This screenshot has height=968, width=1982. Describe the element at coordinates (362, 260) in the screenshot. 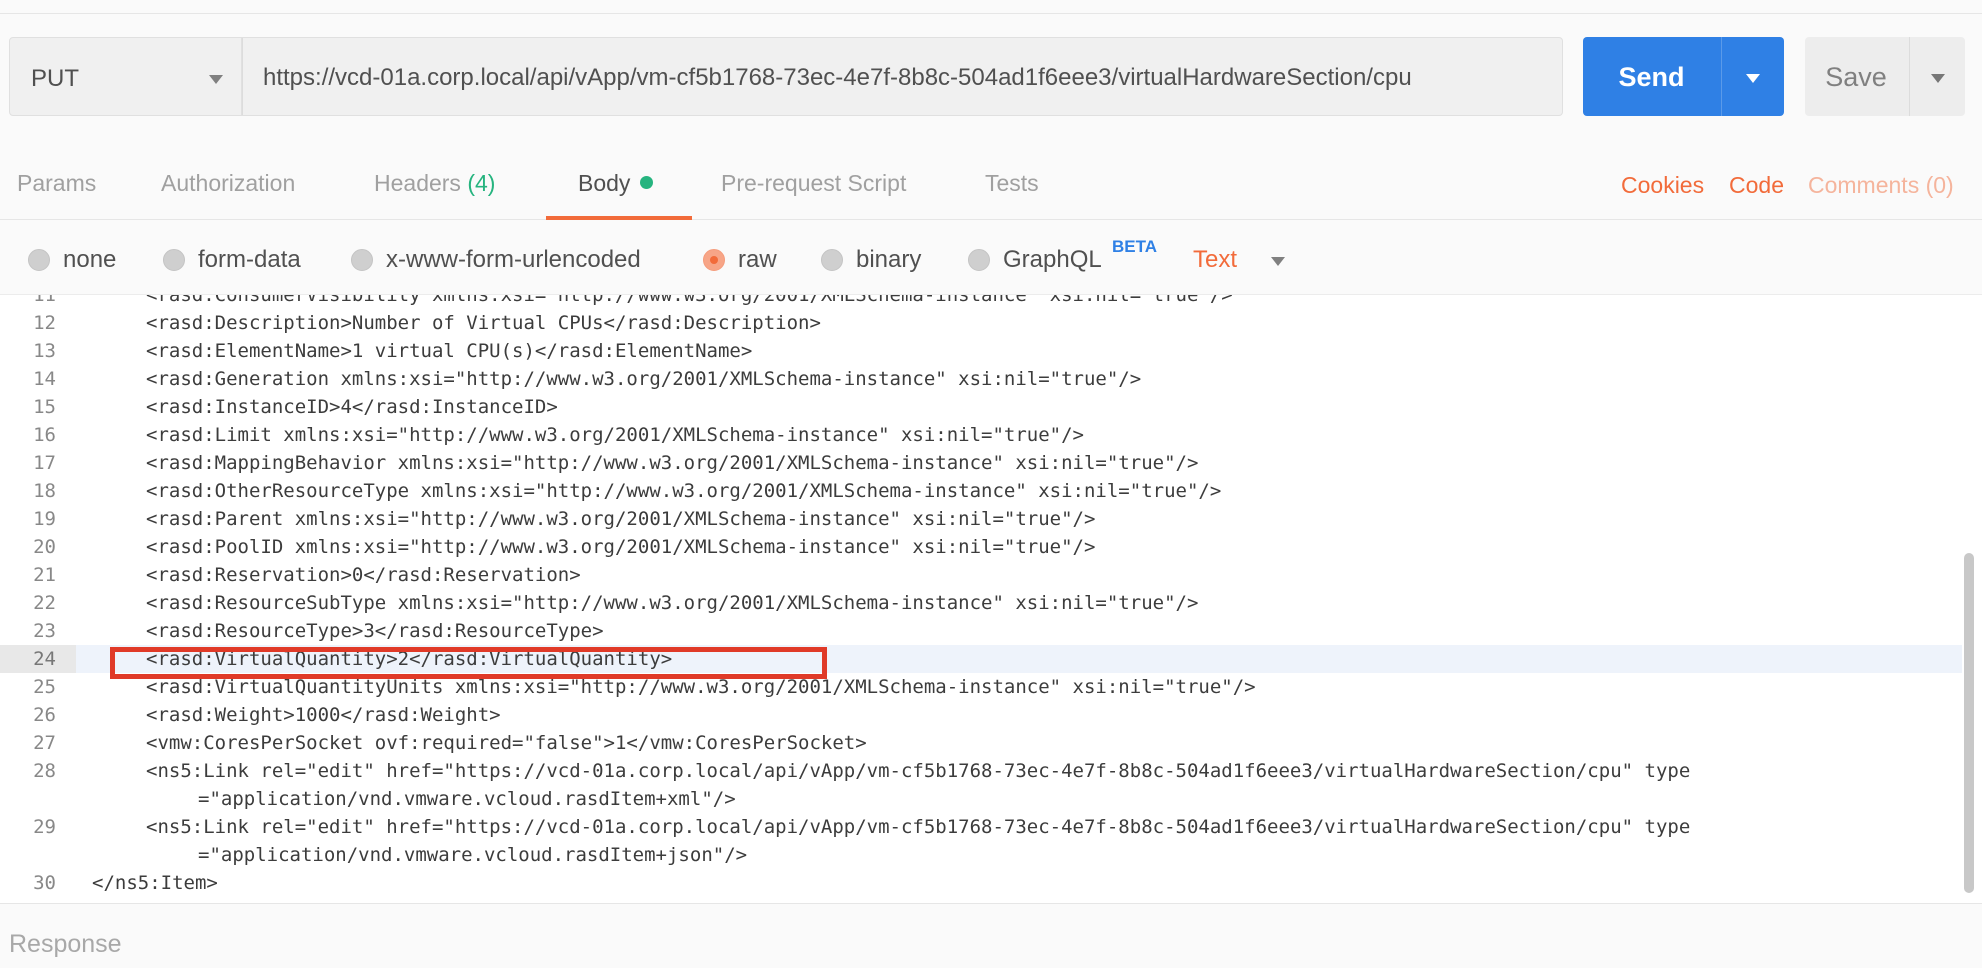

I see `radio-urlencoded` at that location.